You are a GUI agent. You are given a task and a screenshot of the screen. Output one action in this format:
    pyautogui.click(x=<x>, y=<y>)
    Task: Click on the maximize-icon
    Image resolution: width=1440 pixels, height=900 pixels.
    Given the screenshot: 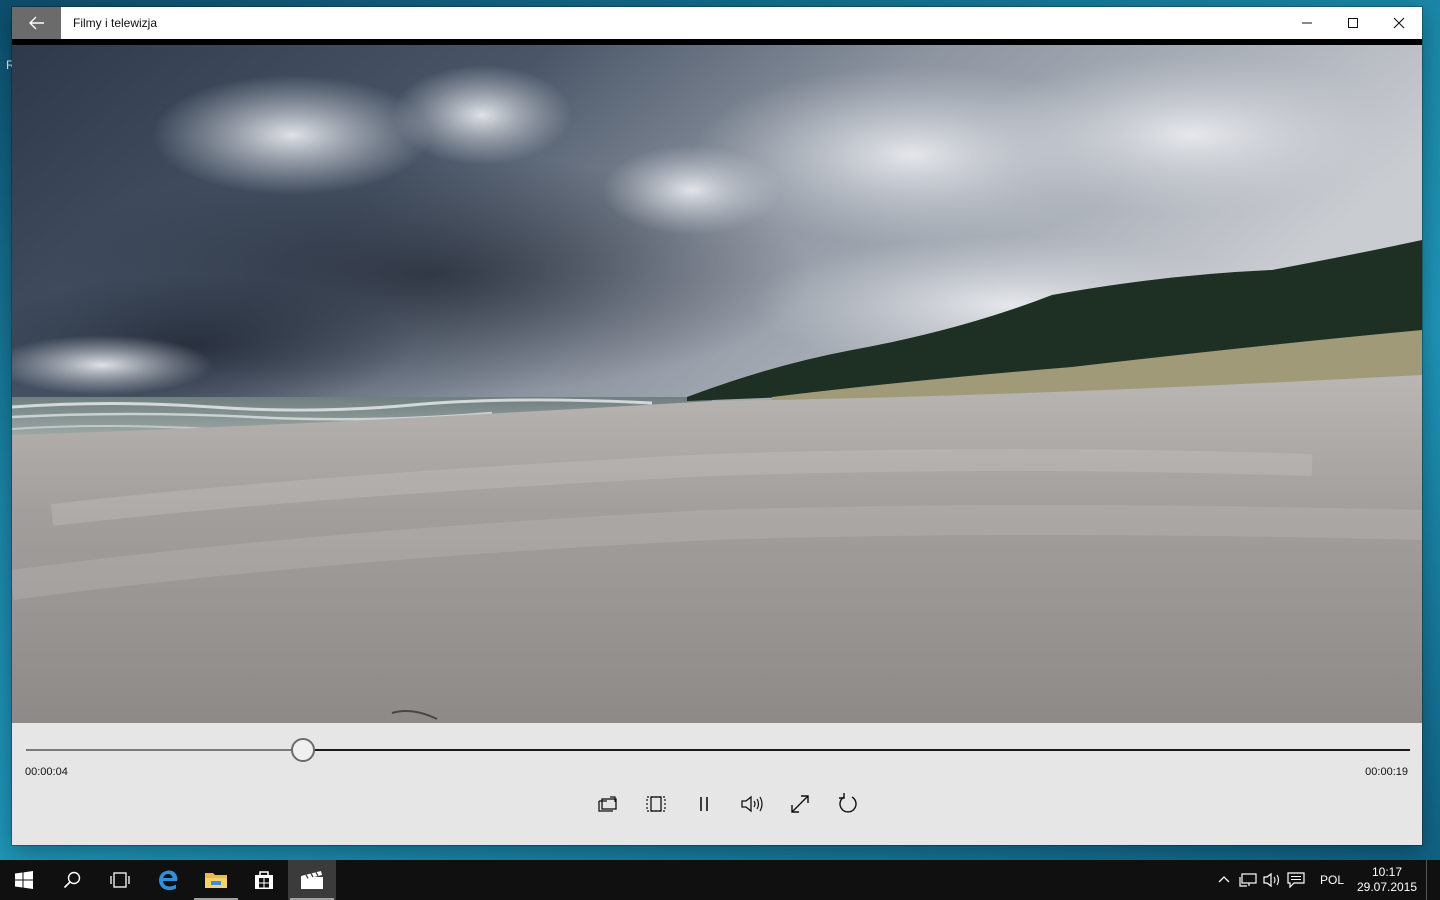 What is the action you would take?
    pyautogui.click(x=1353, y=23)
    